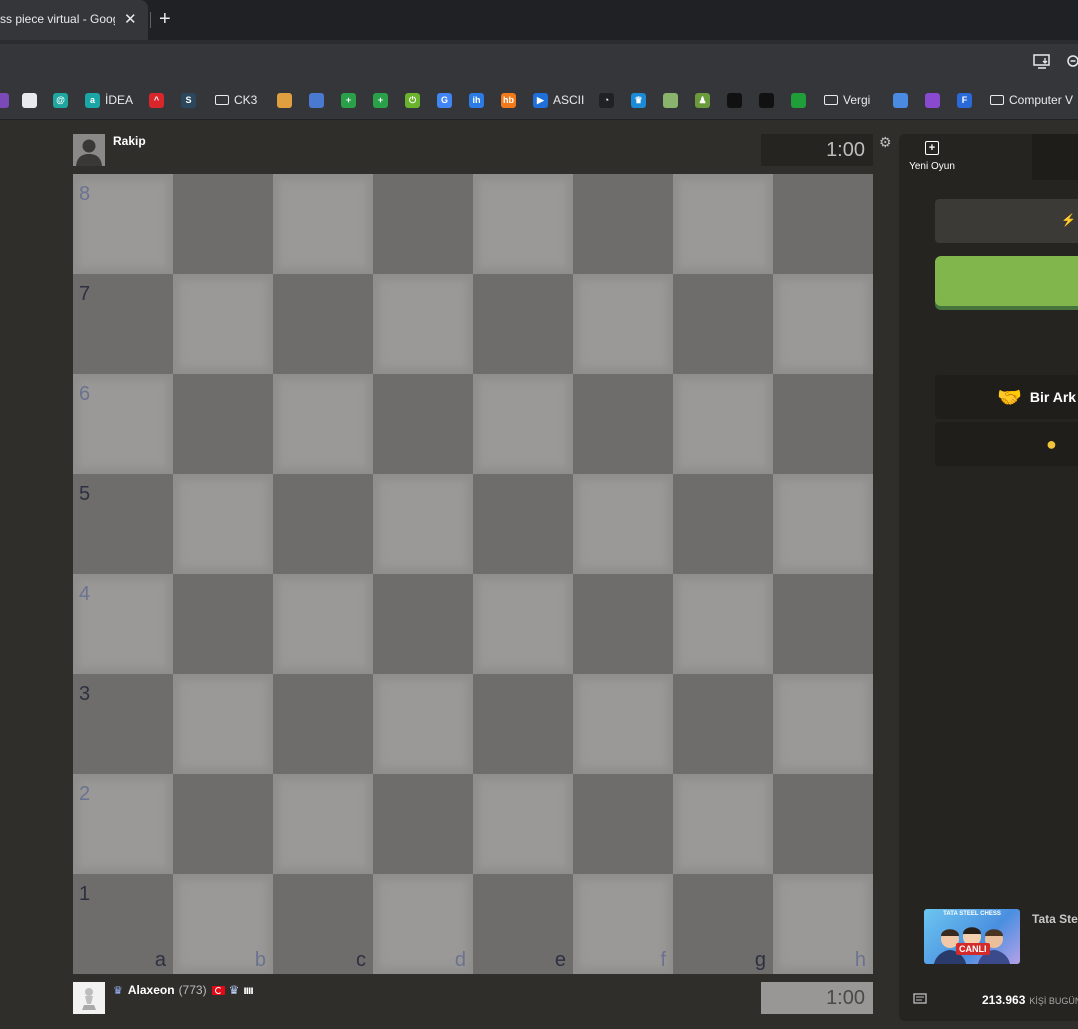  Describe the element at coordinates (523, 524) in the screenshot. I see `square-e5` at that location.